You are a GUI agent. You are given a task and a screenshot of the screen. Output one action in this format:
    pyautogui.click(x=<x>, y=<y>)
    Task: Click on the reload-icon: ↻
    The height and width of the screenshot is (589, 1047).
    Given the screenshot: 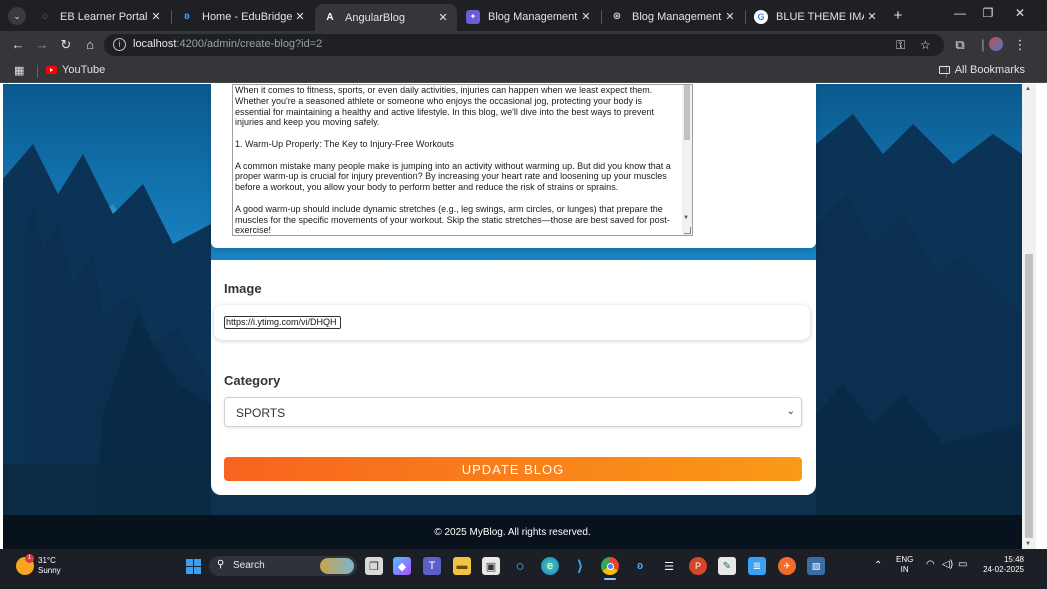 What is the action you would take?
    pyautogui.click(x=66, y=45)
    